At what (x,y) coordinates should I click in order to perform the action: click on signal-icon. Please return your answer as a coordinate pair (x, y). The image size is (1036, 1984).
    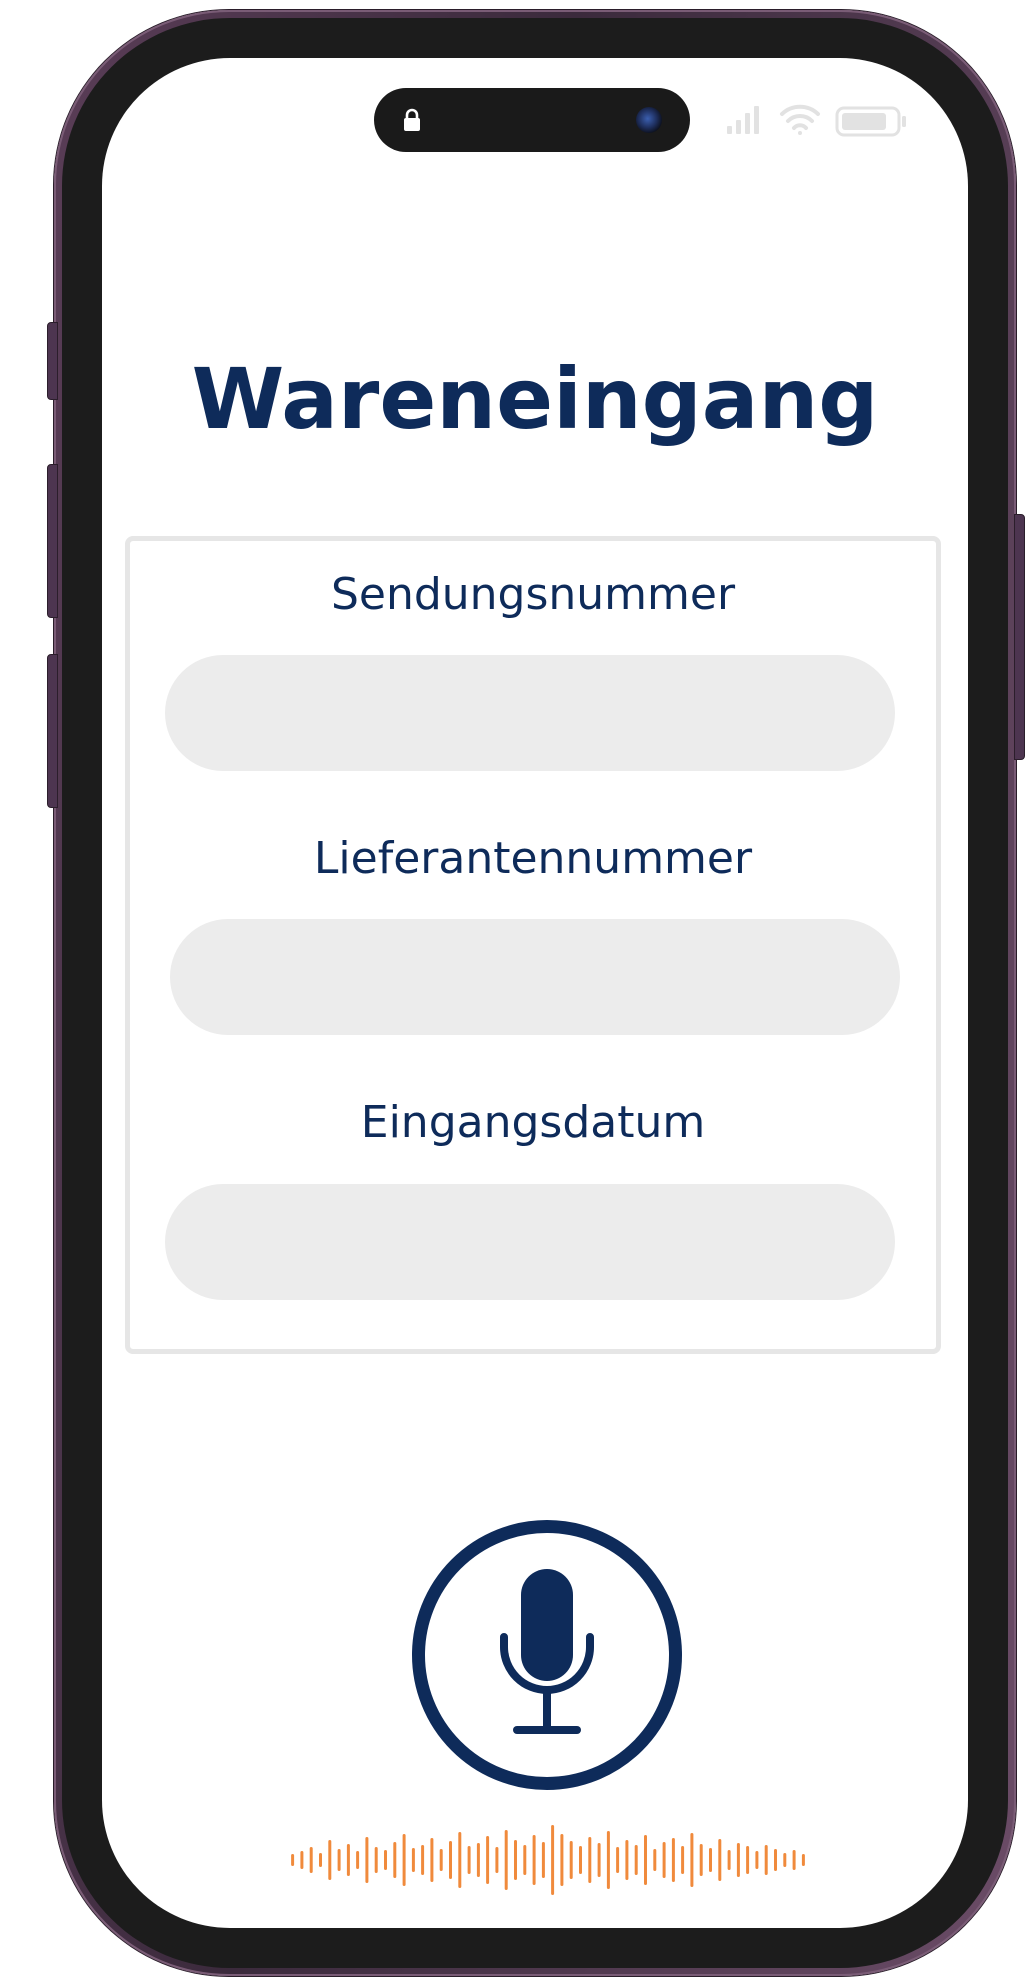
    Looking at the image, I should click on (743, 120).